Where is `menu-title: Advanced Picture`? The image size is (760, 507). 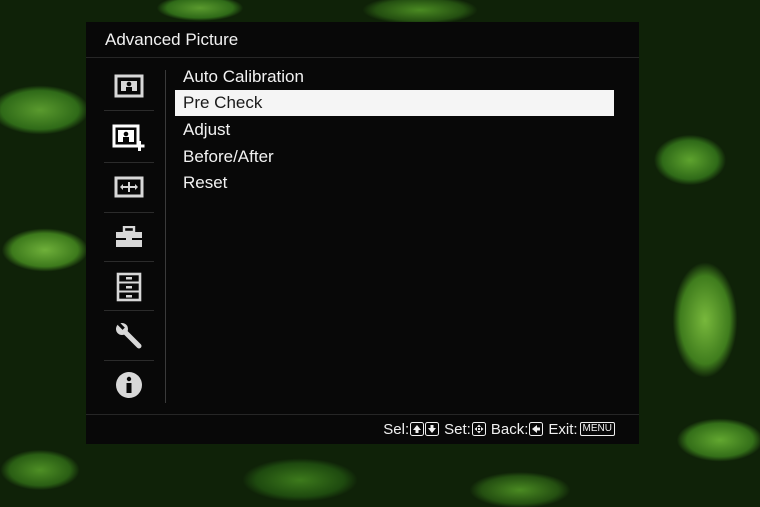 menu-title: Advanced Picture is located at coordinates (172, 39).